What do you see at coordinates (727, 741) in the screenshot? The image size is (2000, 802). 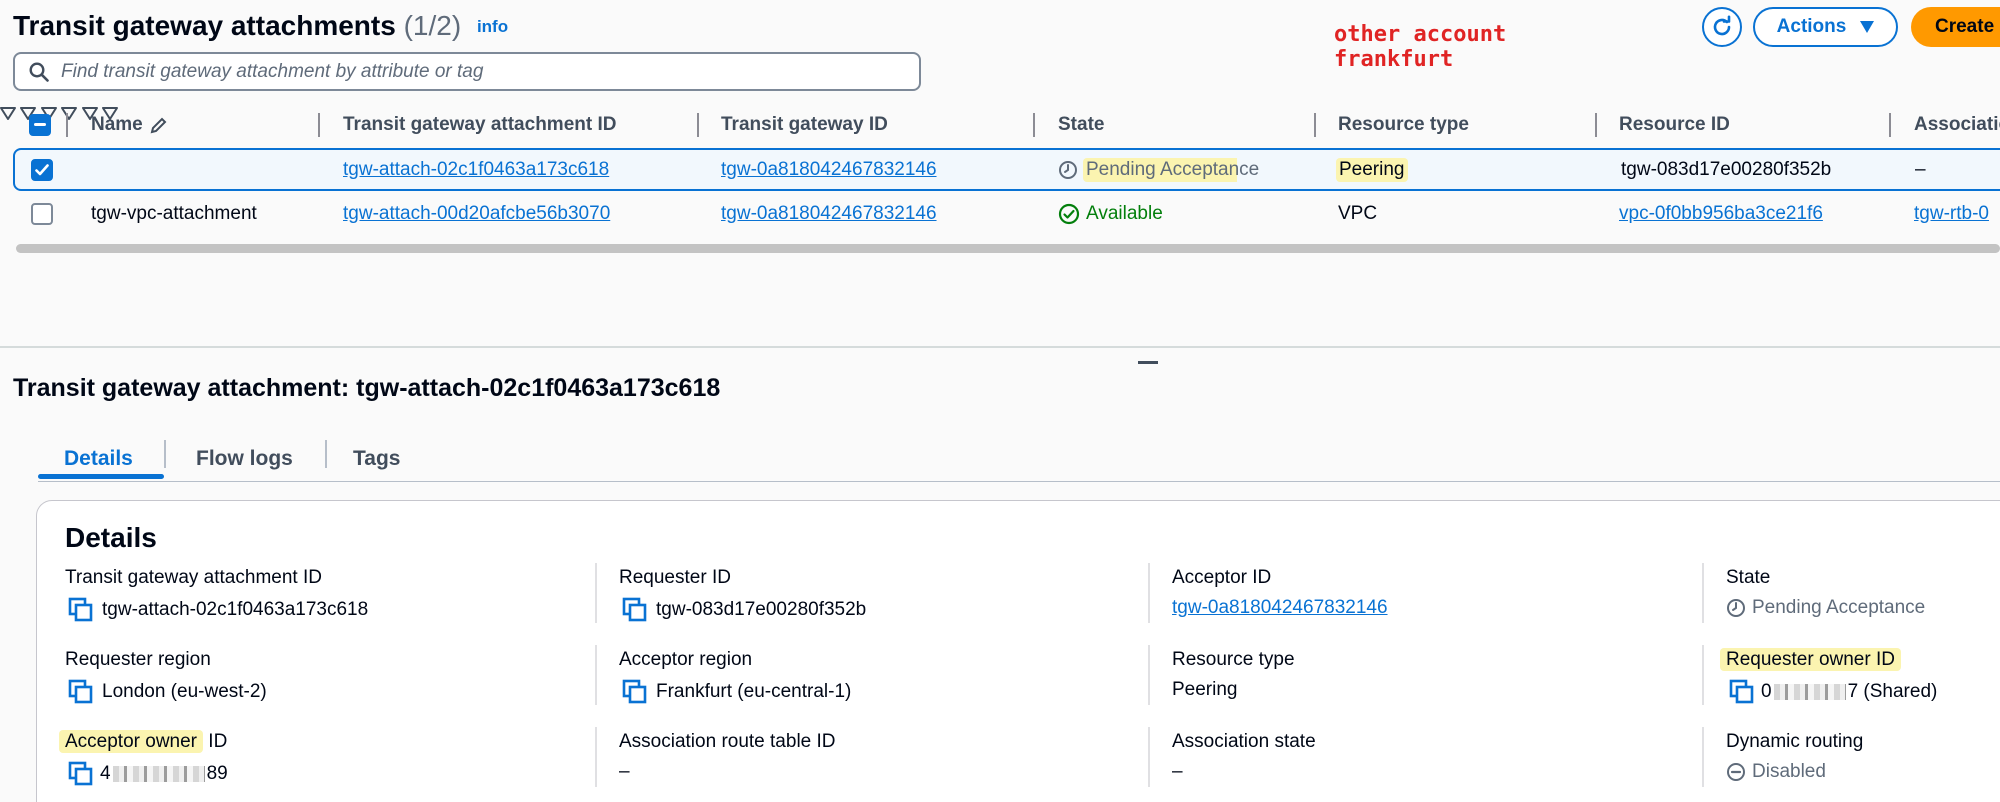 I see `field-label-association-route-table: Association route table ID` at bounding box center [727, 741].